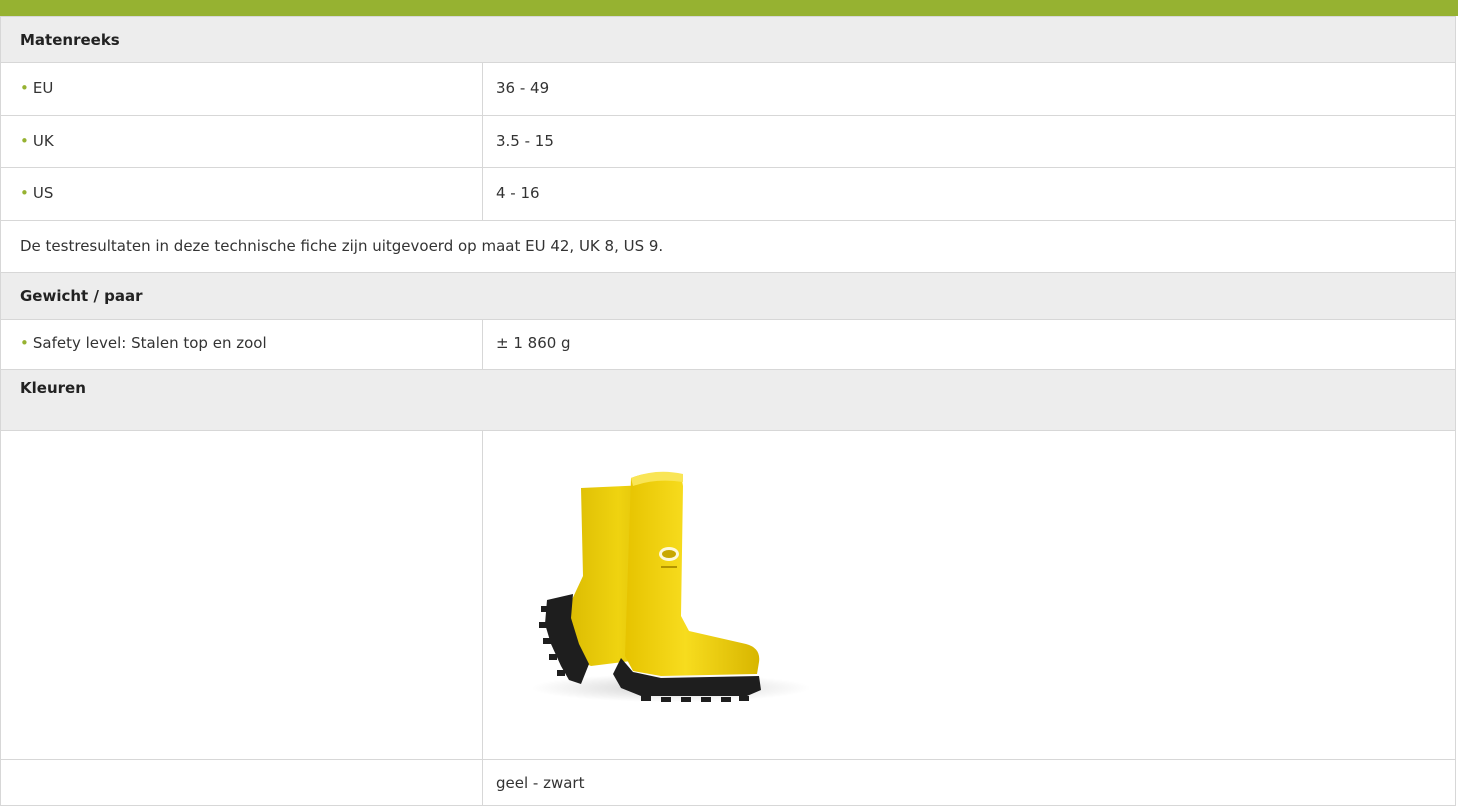 This screenshot has width=1458, height=806. What do you see at coordinates (533, 343) in the screenshot?
I see `weight-value: ± 1 860 g` at bounding box center [533, 343].